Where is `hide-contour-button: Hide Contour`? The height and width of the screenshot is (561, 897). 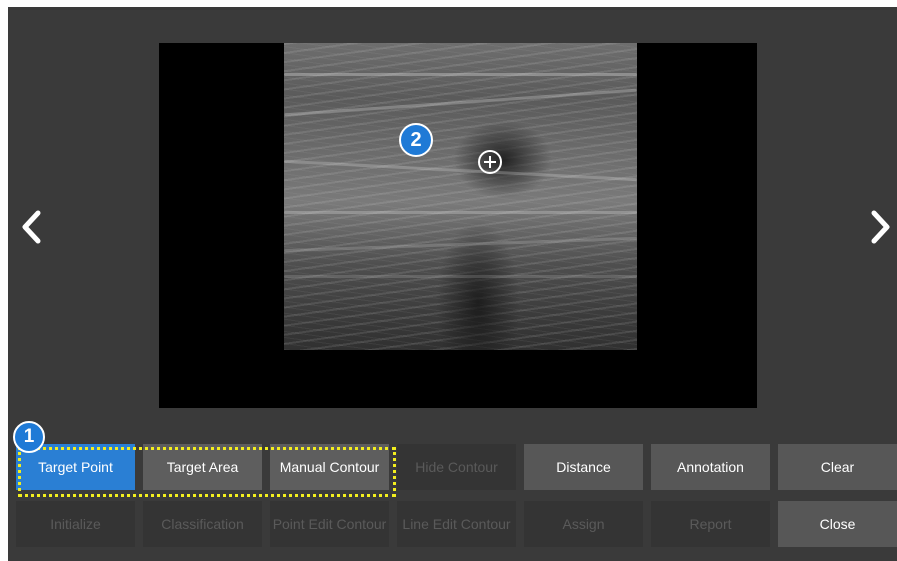 hide-contour-button: Hide Contour is located at coordinates (456, 467).